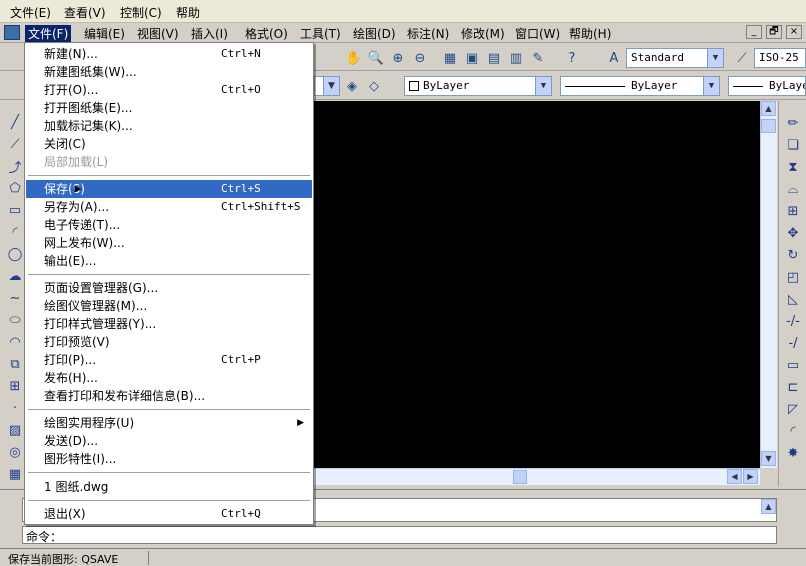  Describe the element at coordinates (793, 145) in the screenshot. I see `copy-icon: ❏` at that location.